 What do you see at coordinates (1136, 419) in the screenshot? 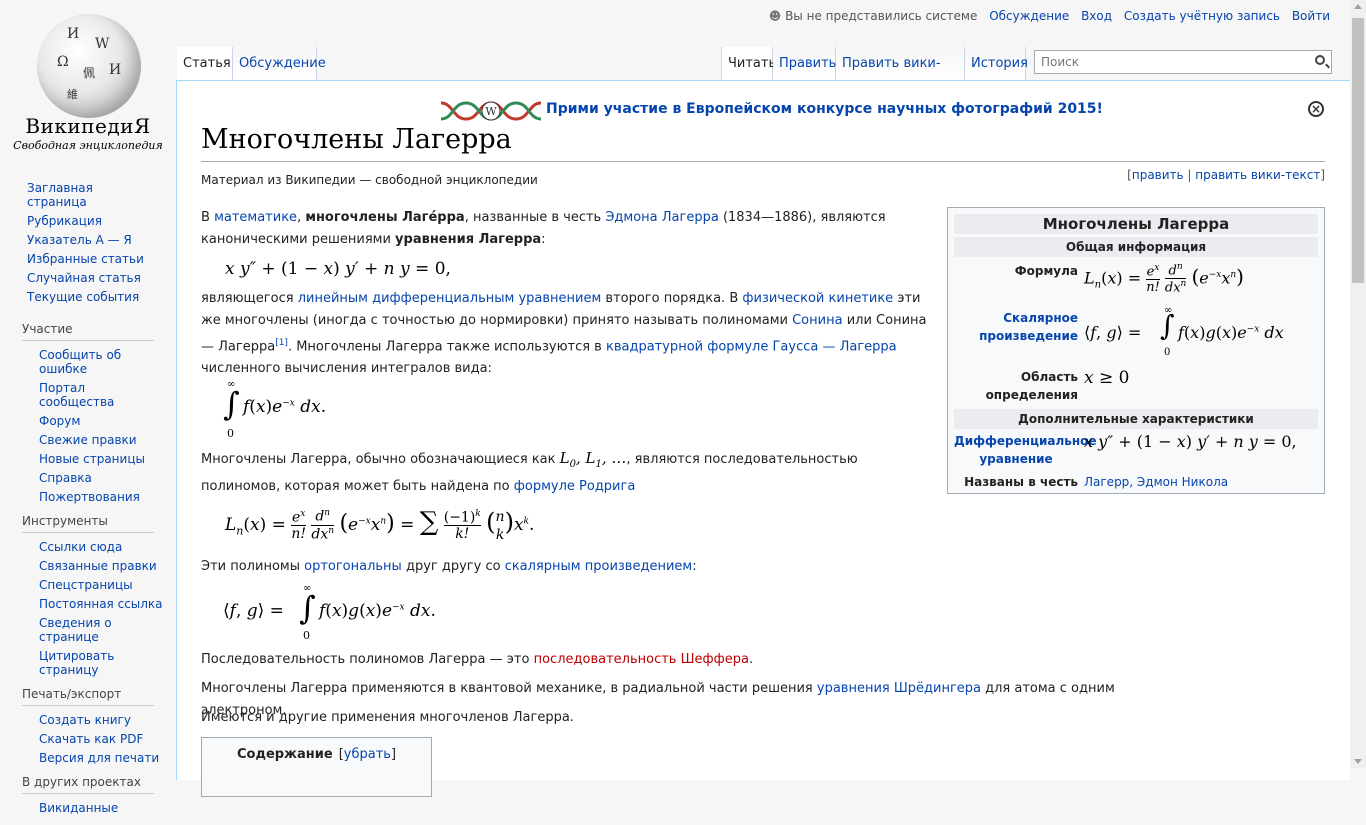
I see `infobox-extra-heading: Дополнительные характеристики` at bounding box center [1136, 419].